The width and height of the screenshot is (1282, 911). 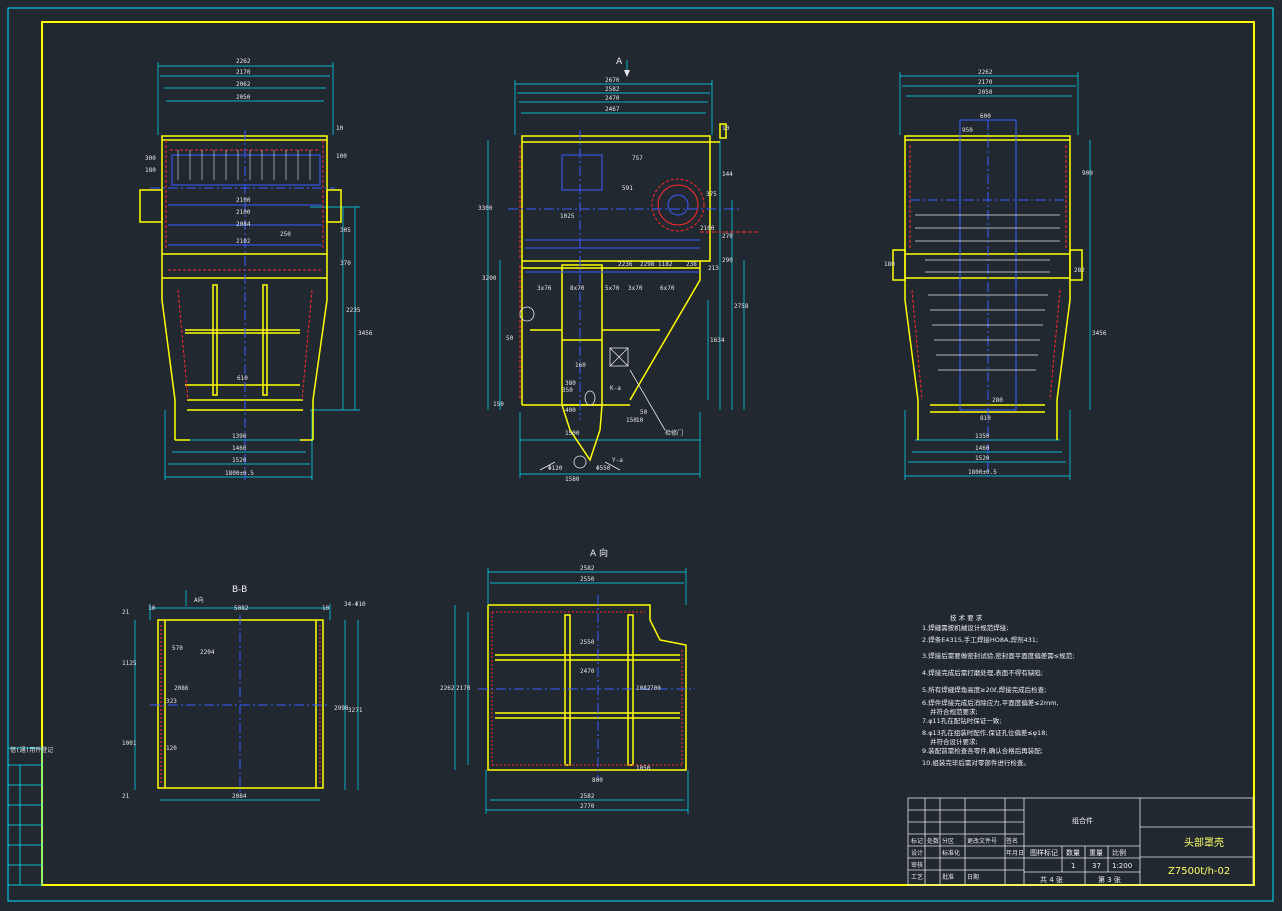 What do you see at coordinates (241, 608) in the screenshot?
I see `section-bb-dim-top-1: 5082` at bounding box center [241, 608].